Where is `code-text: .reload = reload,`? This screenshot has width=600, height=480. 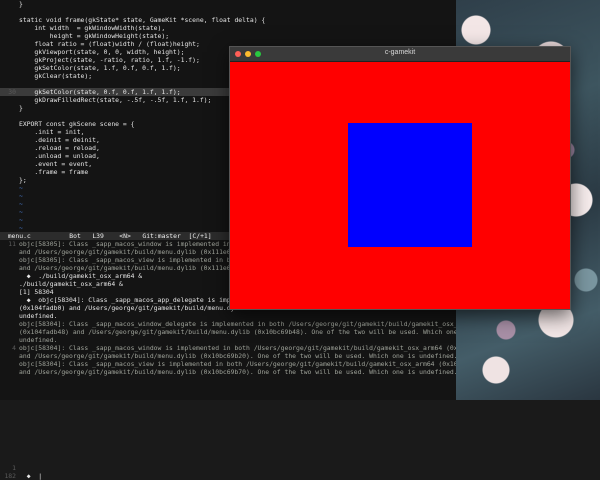 code-text: .reload = reload, is located at coordinates (59, 148).